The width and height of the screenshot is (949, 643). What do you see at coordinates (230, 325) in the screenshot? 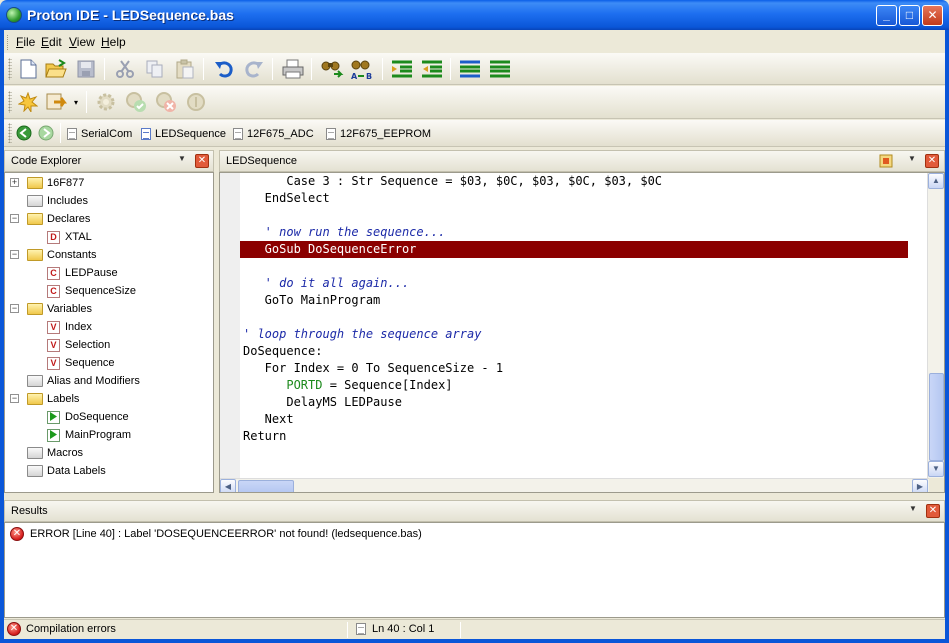
I see `editor-gutter` at bounding box center [230, 325].